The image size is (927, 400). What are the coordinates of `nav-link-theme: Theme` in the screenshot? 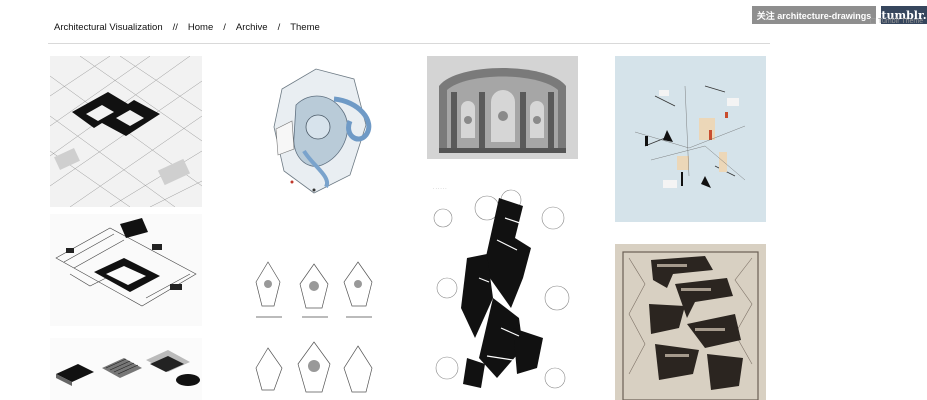 It's located at (305, 27).